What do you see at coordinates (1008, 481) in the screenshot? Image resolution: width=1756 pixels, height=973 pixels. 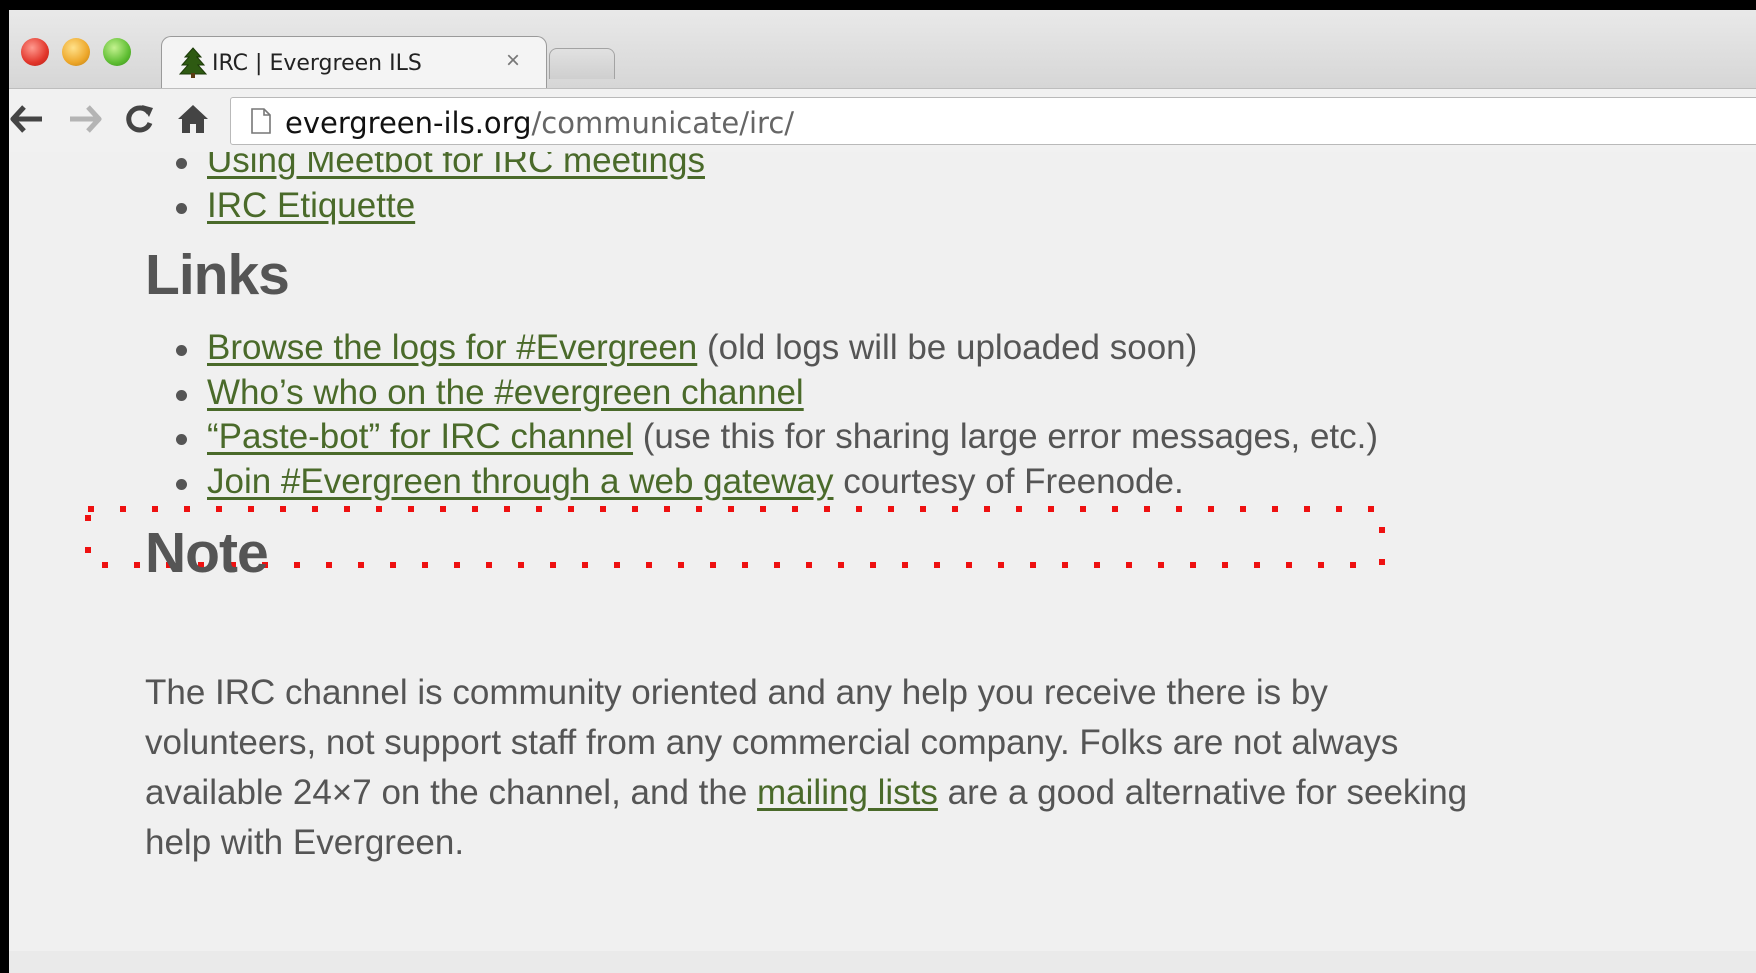 I see `web-gateway-note: courtesy of Freenode.` at bounding box center [1008, 481].